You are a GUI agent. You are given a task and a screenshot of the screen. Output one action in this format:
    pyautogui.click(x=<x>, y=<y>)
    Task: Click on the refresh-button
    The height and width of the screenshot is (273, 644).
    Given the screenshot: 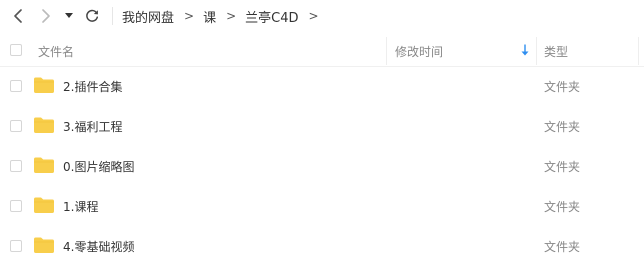 What is the action you would take?
    pyautogui.click(x=92, y=16)
    